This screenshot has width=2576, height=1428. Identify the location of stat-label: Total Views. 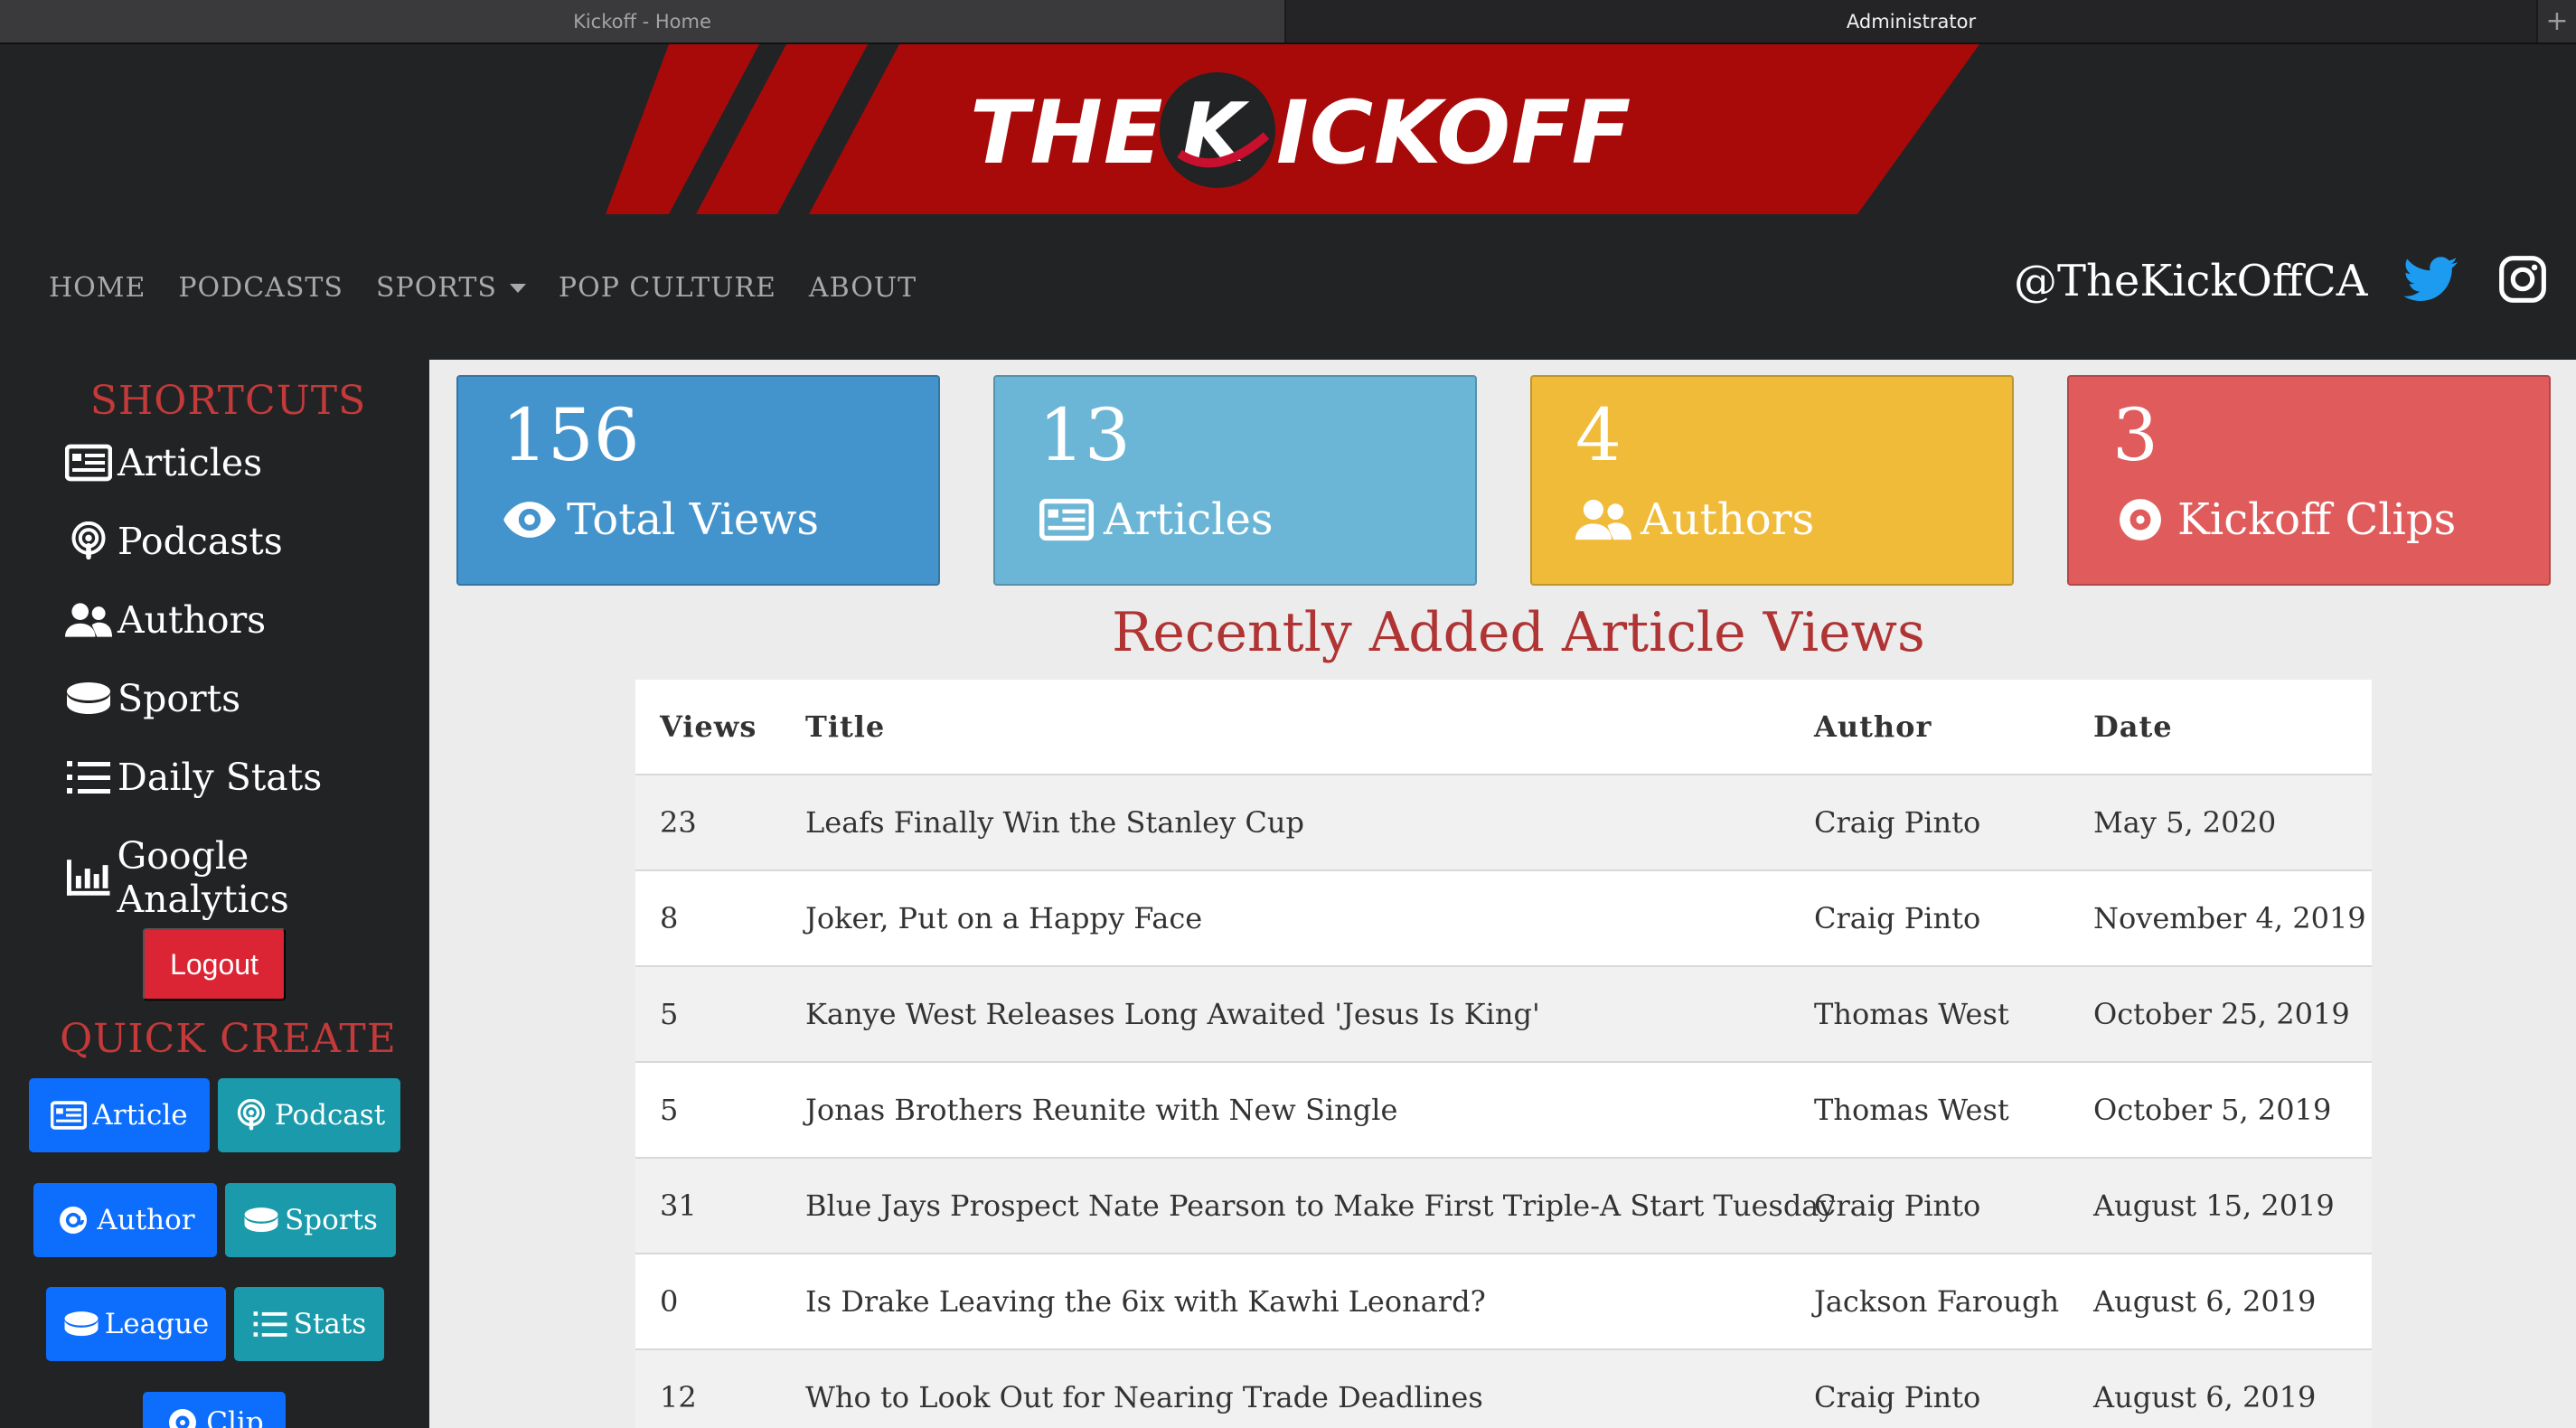
(661, 519).